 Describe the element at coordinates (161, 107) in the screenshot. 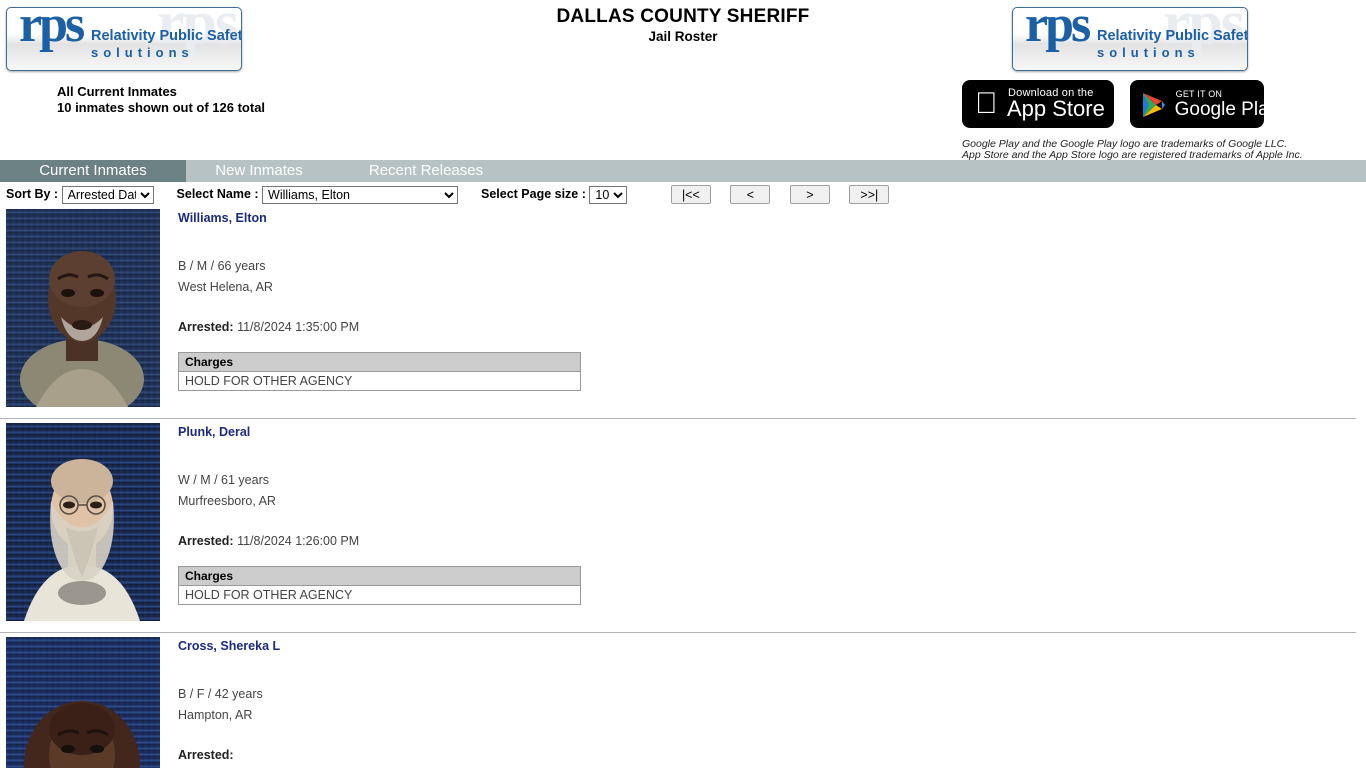

I see `roster-summary-line-2: 10 inmates shown out of 126 total` at that location.